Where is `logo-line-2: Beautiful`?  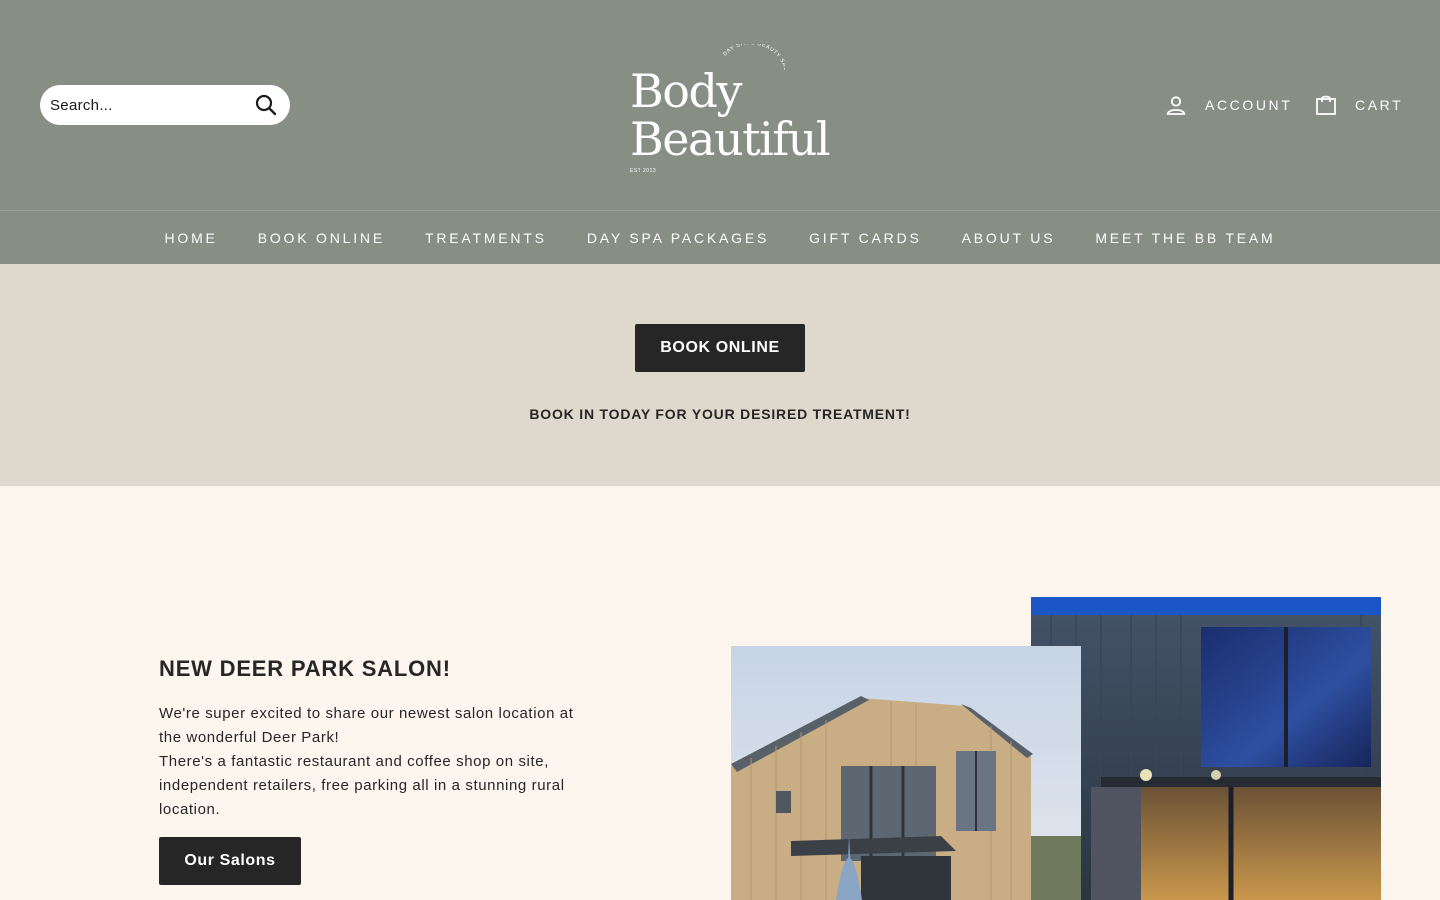
logo-line-2: Beautiful is located at coordinates (730, 139).